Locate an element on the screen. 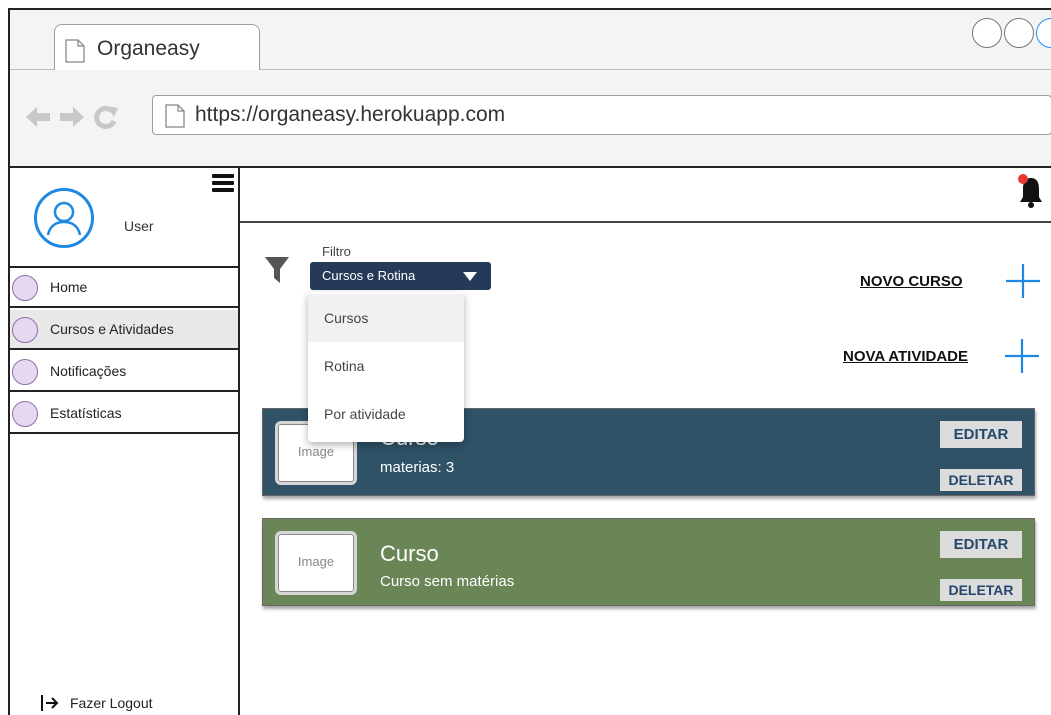  tab-bar: Organeasy is located at coordinates (530, 40).